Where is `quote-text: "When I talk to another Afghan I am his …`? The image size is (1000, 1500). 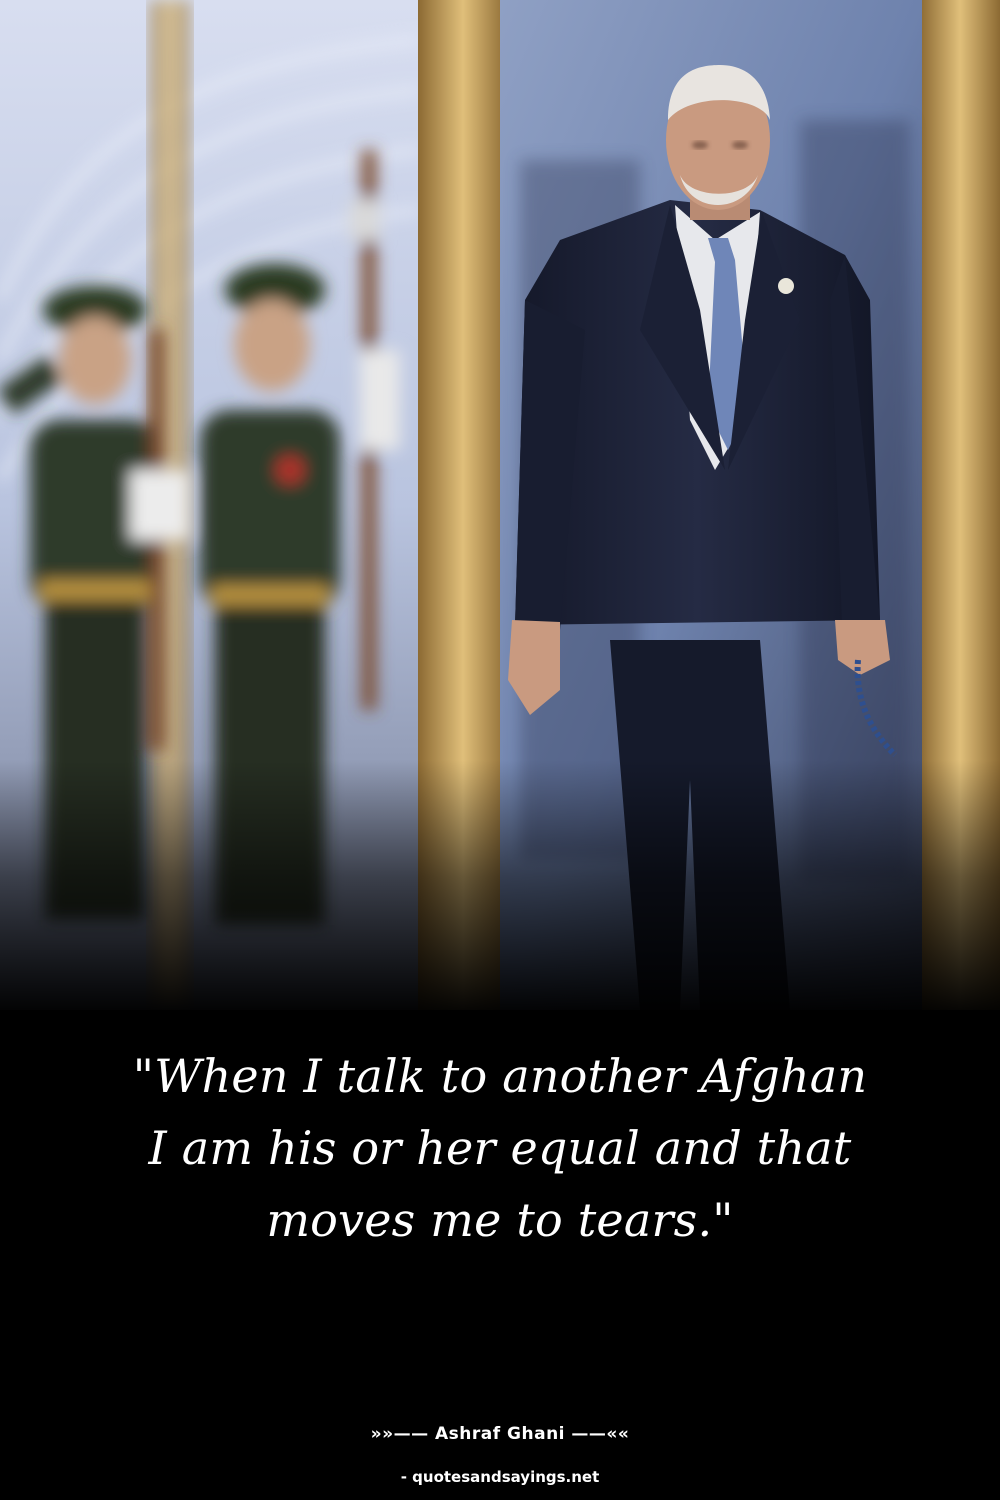 quote-text: "When I talk to another Afghan I am his … is located at coordinates (500, 1148).